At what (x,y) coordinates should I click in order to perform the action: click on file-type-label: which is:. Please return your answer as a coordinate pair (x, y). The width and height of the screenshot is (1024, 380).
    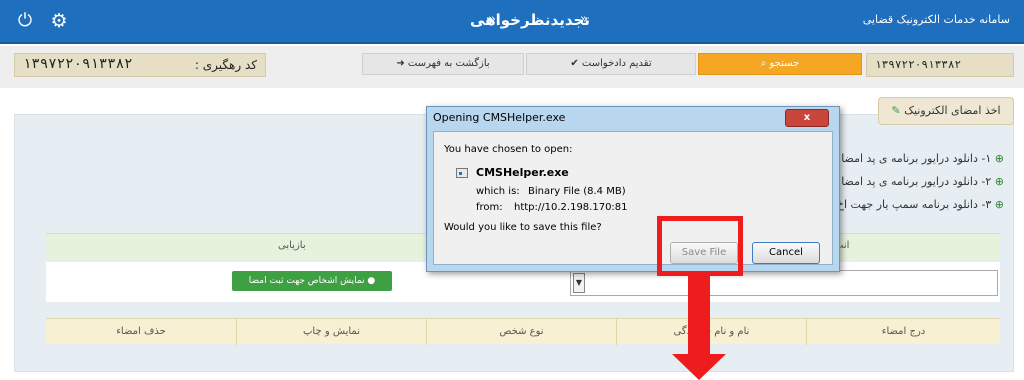
    Looking at the image, I should click on (498, 191).